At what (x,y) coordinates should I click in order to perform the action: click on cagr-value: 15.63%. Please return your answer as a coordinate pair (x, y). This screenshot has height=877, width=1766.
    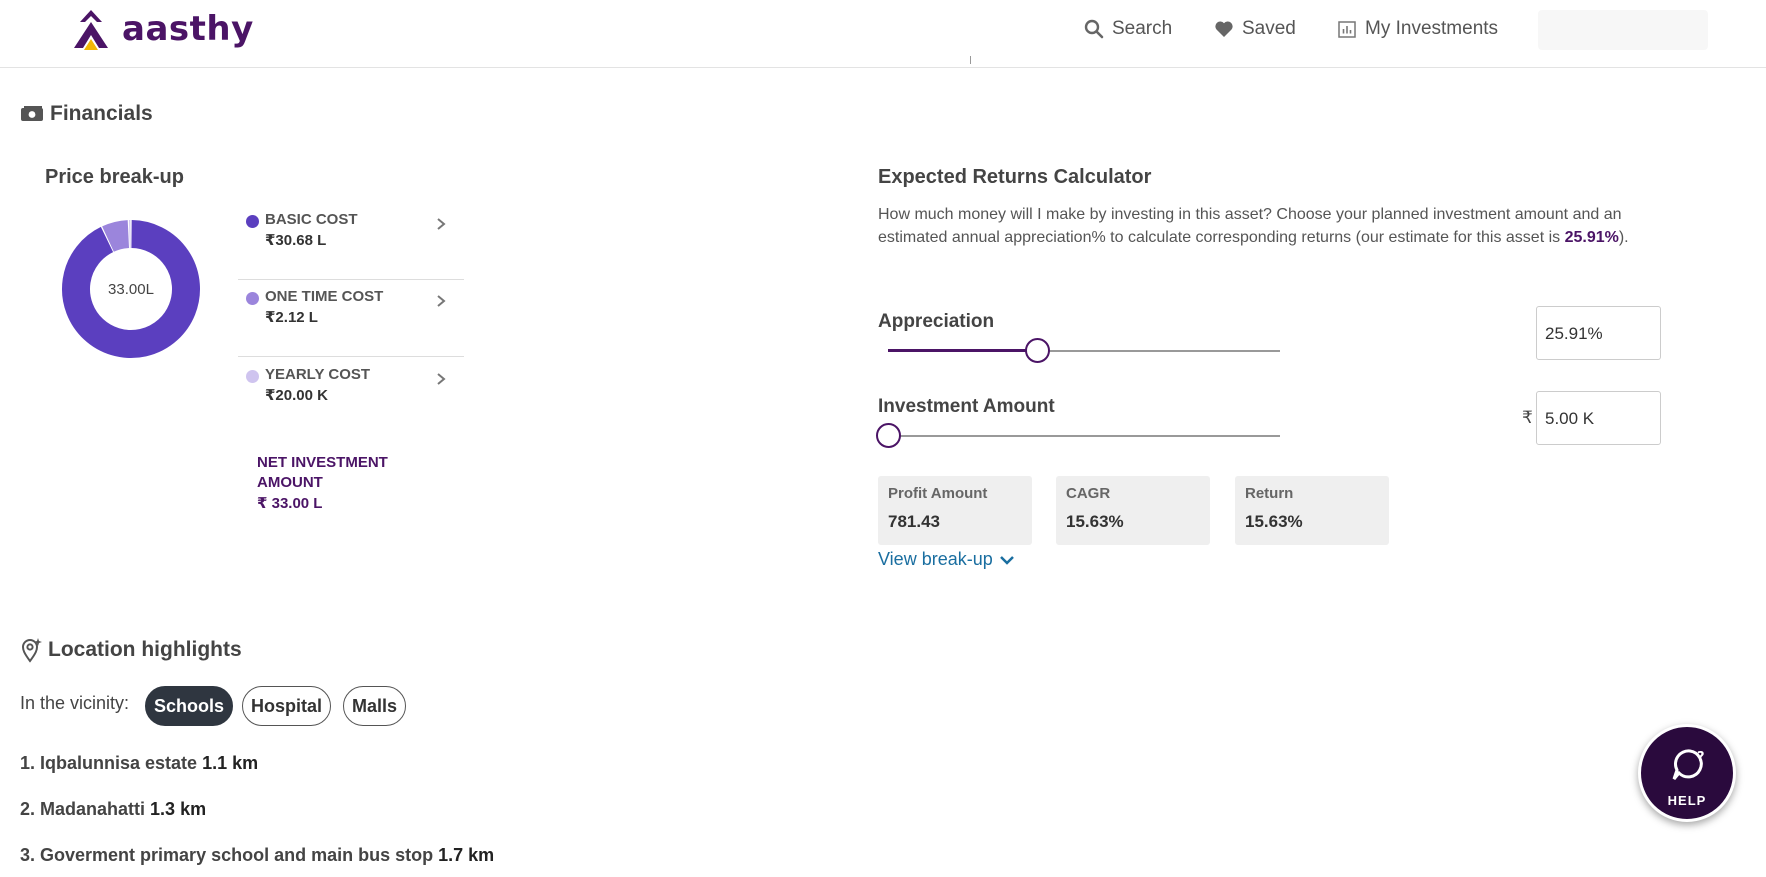
    Looking at the image, I should click on (1095, 521).